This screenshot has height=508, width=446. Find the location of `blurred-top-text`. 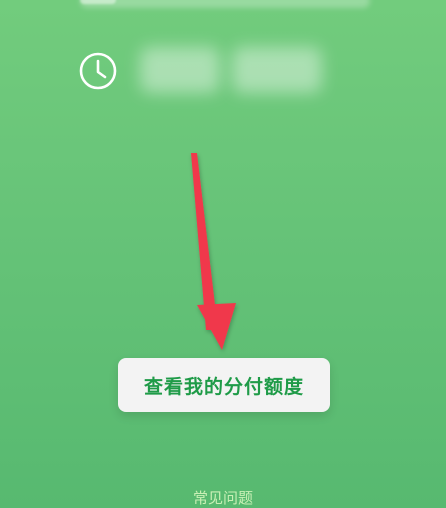

blurred-top-text is located at coordinates (225, 4).